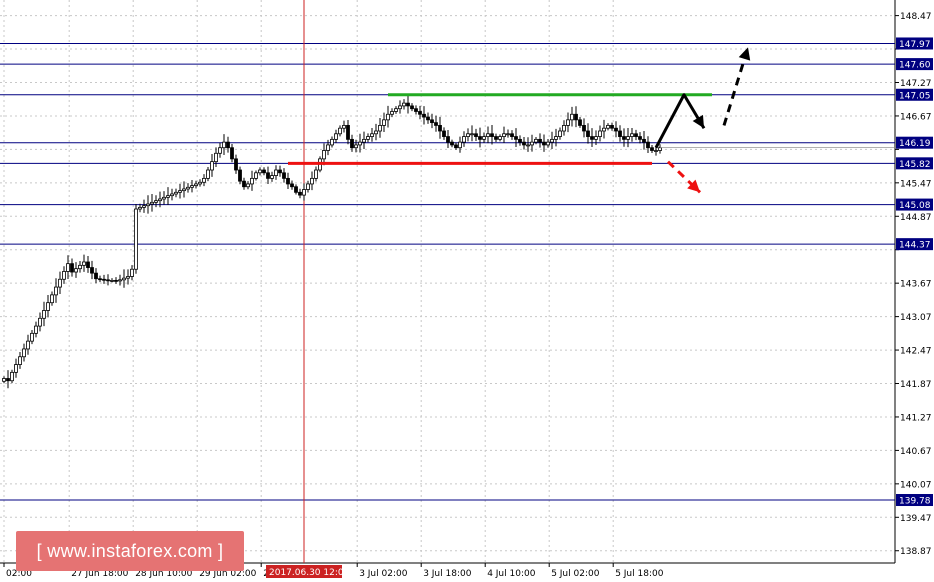 The height and width of the screenshot is (582, 934). What do you see at coordinates (915, 206) in the screenshot?
I see `level-price-label: 145.08` at bounding box center [915, 206].